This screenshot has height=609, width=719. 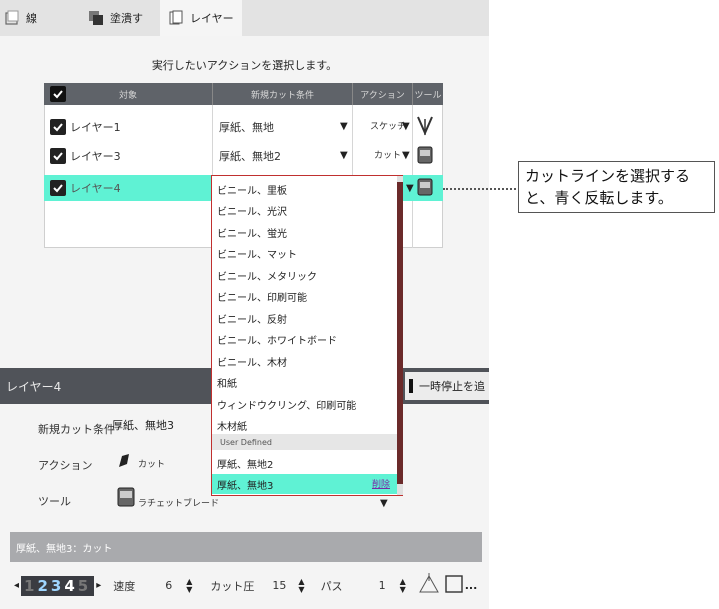 What do you see at coordinates (244, 65) in the screenshot?
I see `instruction-text: 実行したいアクションを選択します。` at bounding box center [244, 65].